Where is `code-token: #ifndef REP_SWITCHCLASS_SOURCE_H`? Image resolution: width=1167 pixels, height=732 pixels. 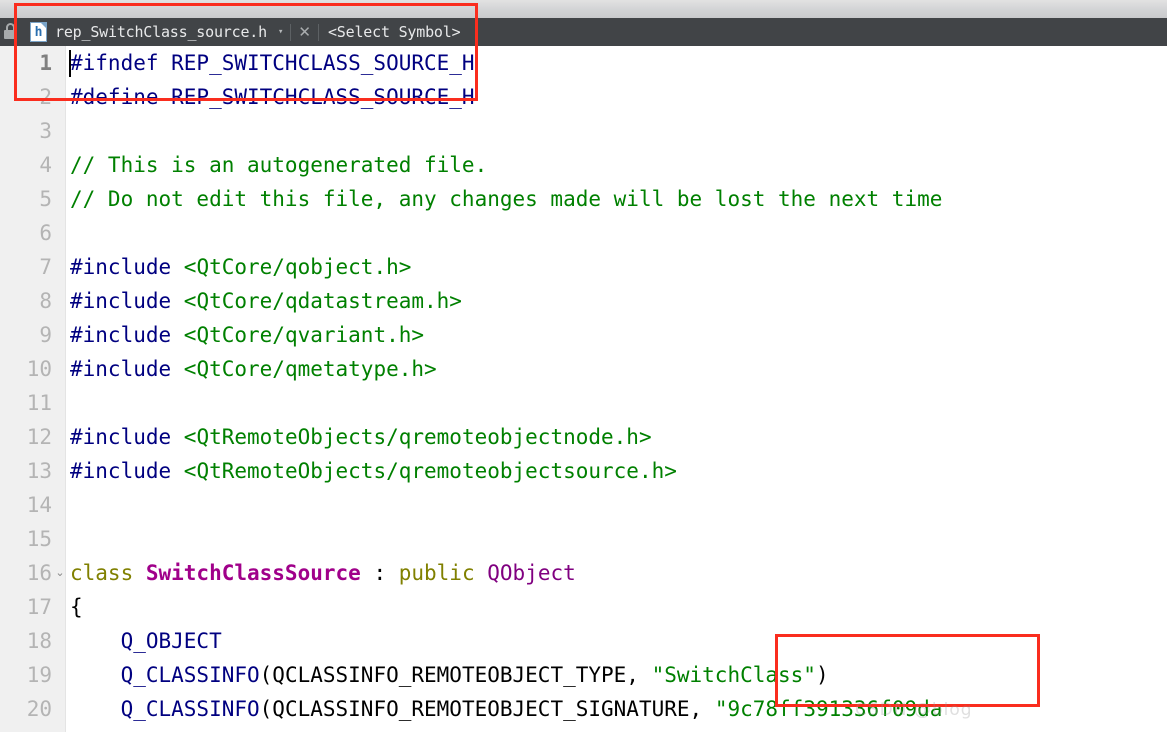 code-token: #ifndef REP_SWITCHCLASS_SOURCE_H is located at coordinates (272, 63).